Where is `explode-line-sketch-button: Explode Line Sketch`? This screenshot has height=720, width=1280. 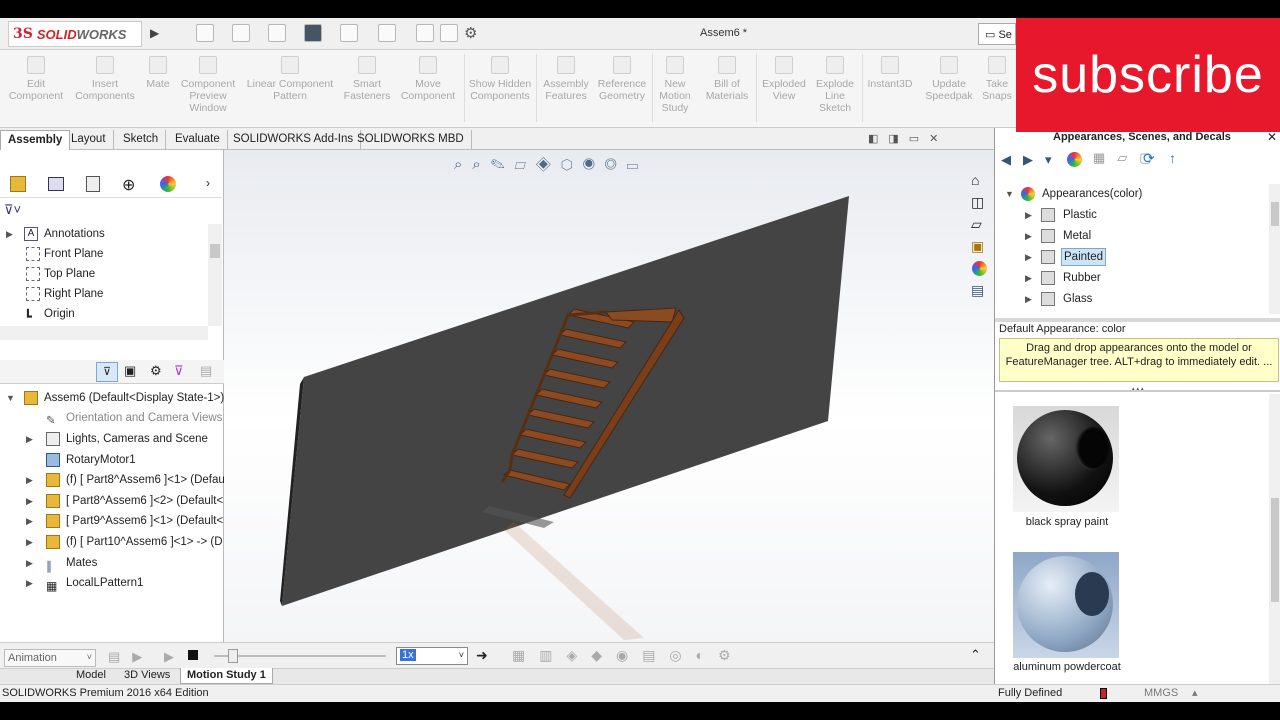
explode-line-sketch-button: Explode Line Sketch is located at coordinates (835, 85).